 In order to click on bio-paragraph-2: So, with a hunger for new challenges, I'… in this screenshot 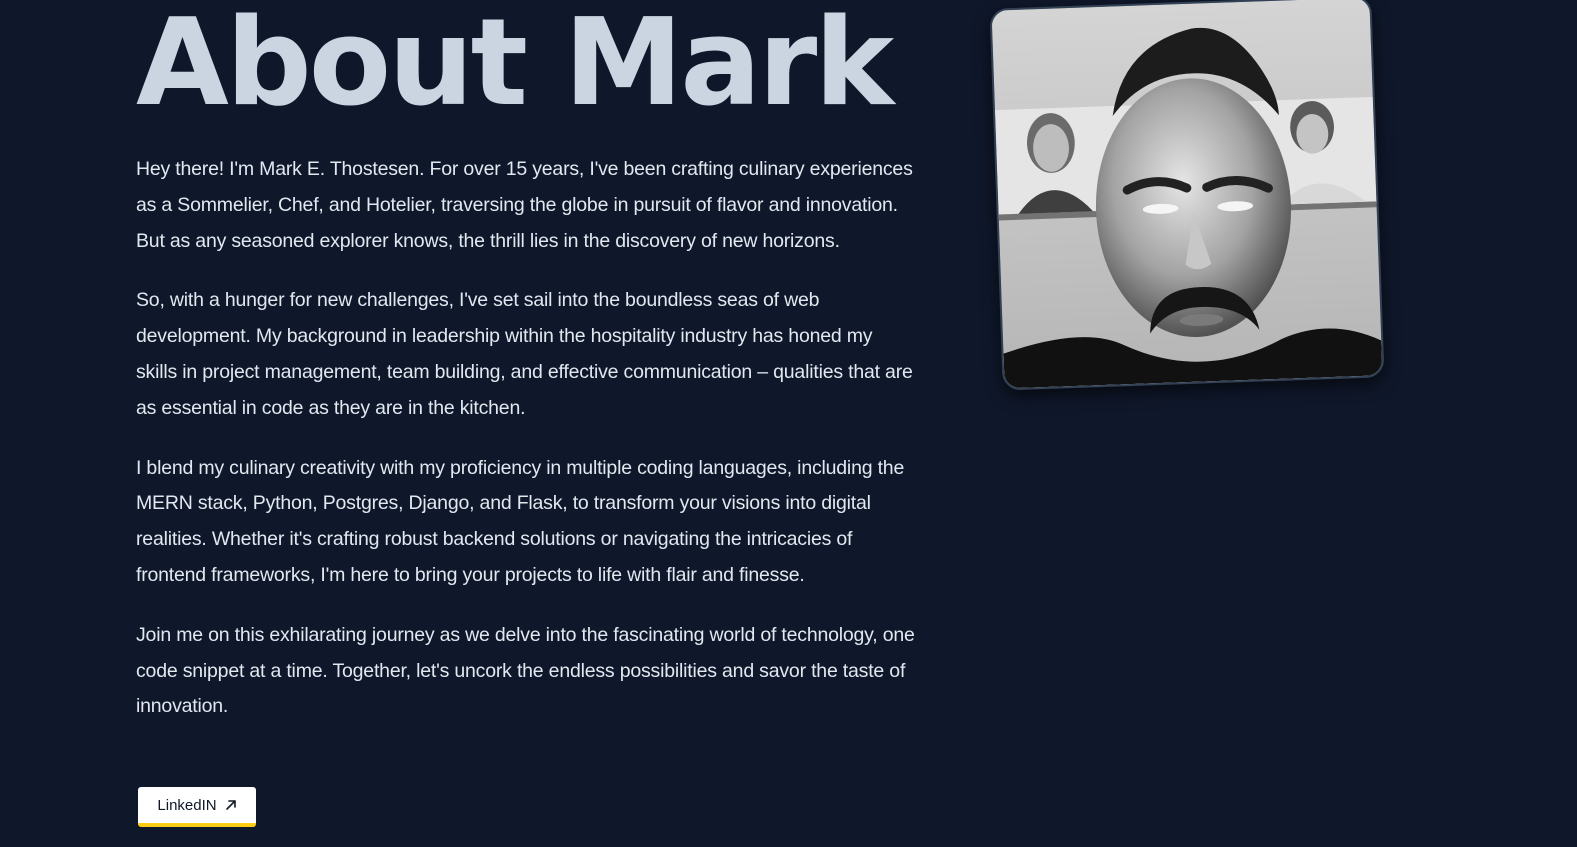, I will do `click(524, 354)`.